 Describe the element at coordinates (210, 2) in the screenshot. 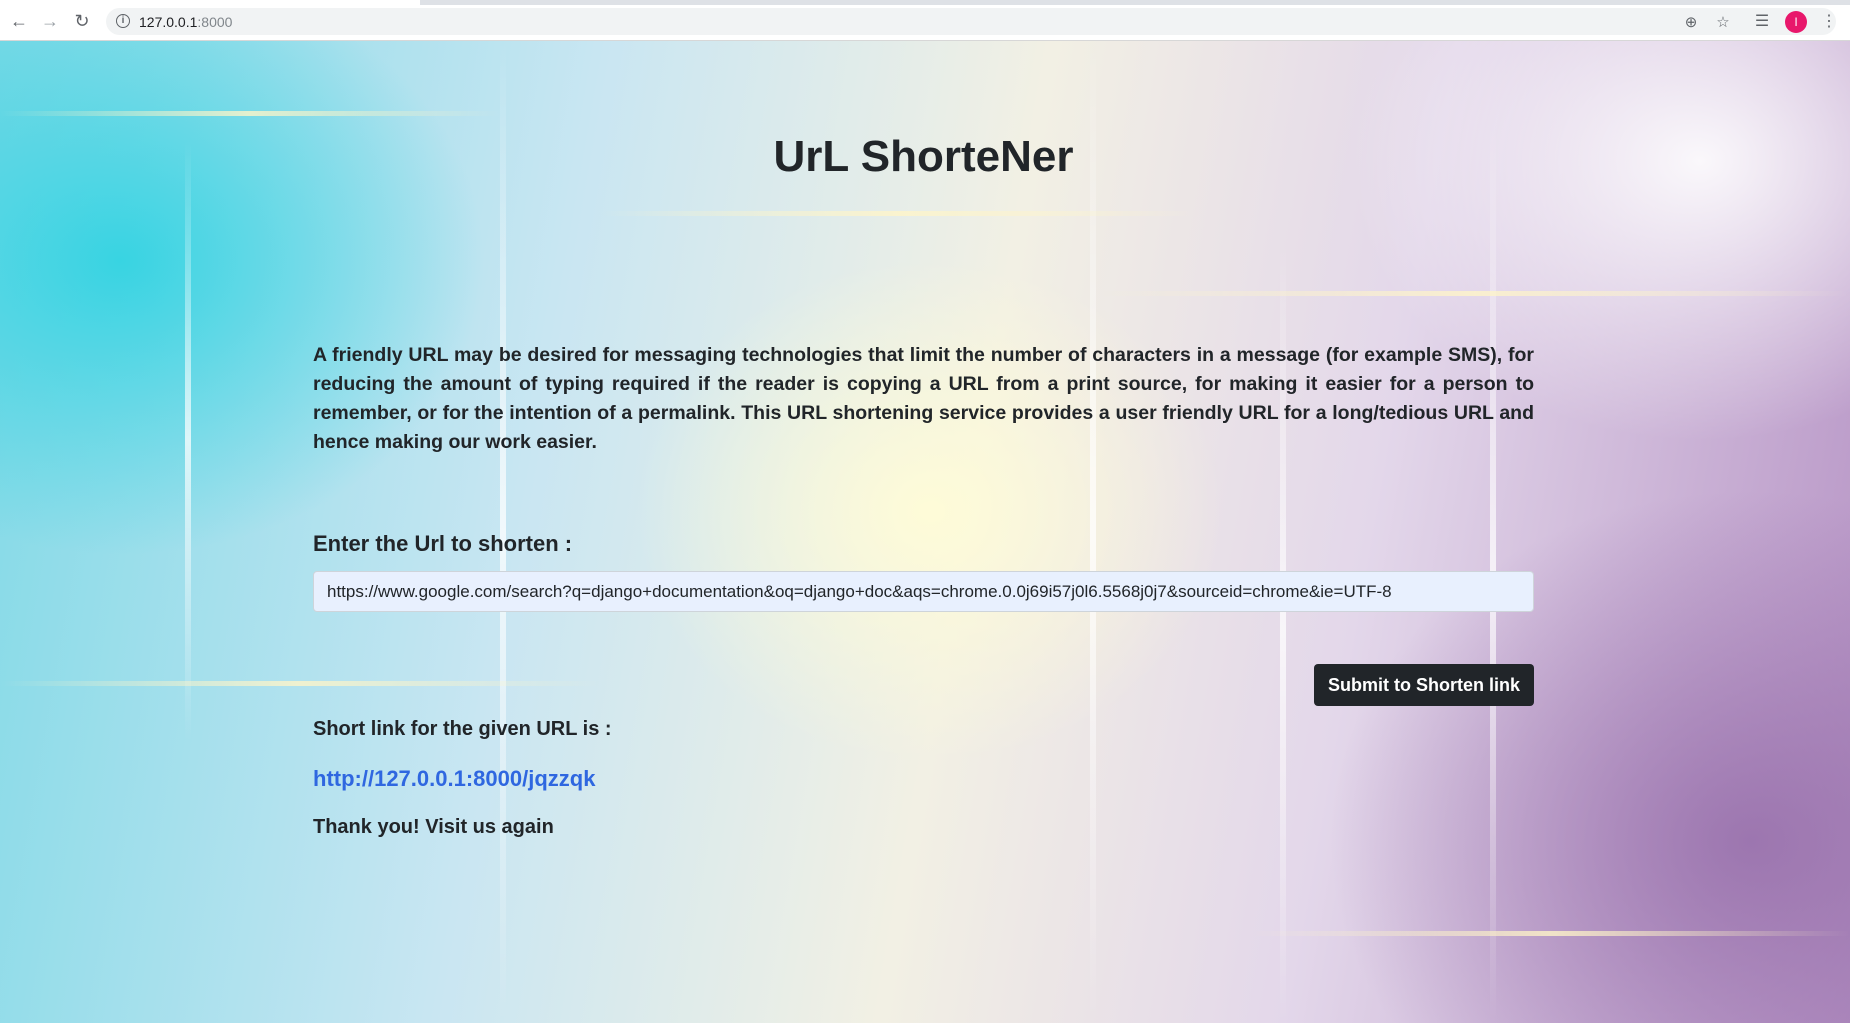

I see `active-tab` at that location.